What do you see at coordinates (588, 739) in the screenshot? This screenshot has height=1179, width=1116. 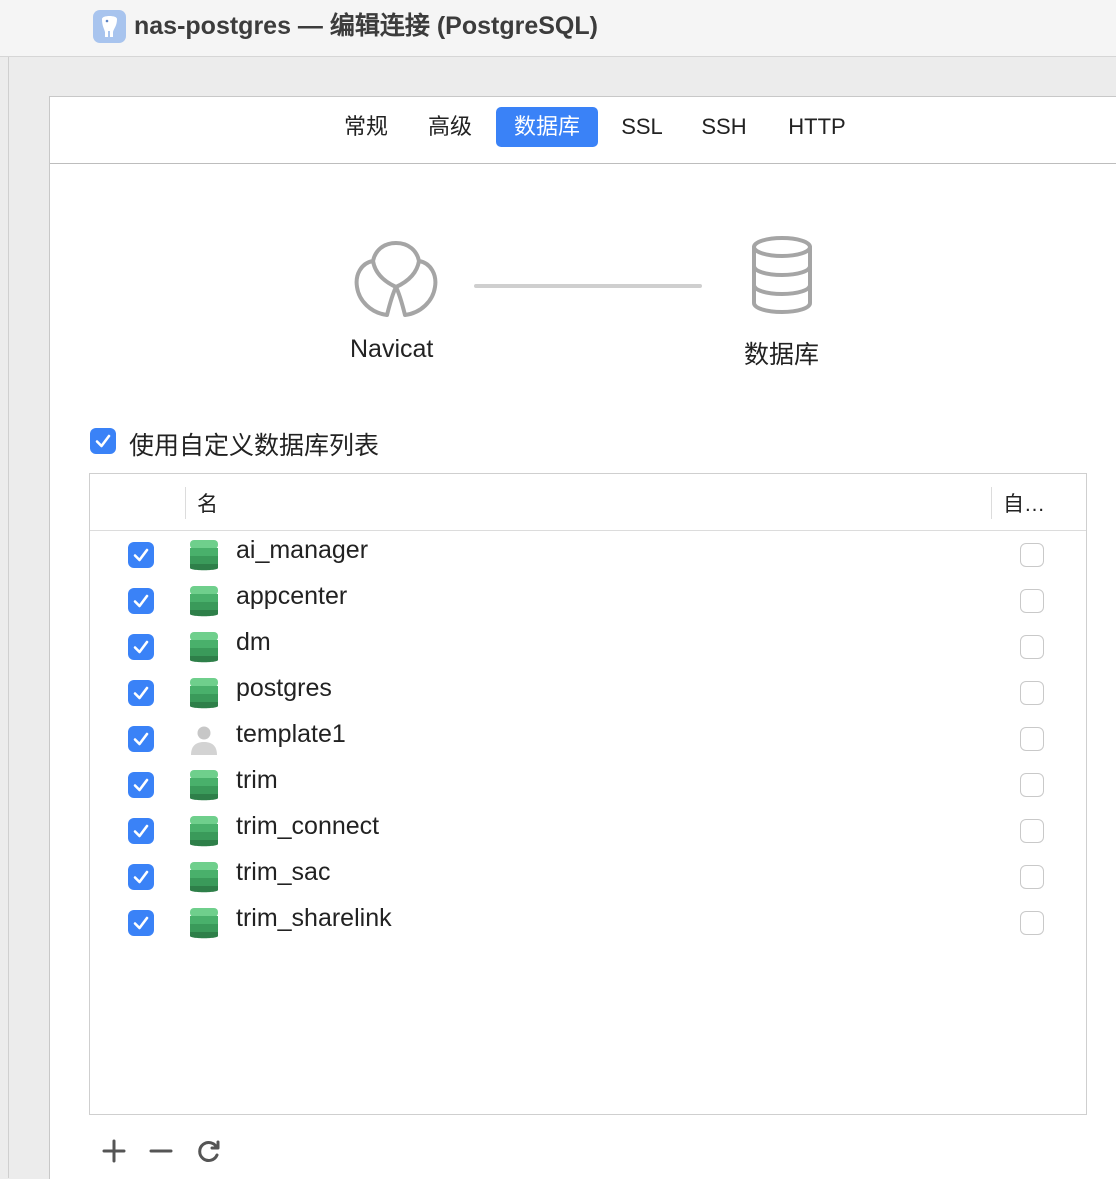 I see `table-row: template1` at bounding box center [588, 739].